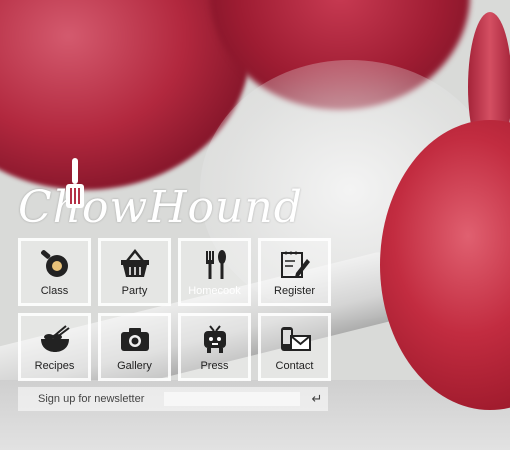  Describe the element at coordinates (134, 263) in the screenshot. I see `basket-icon` at that location.